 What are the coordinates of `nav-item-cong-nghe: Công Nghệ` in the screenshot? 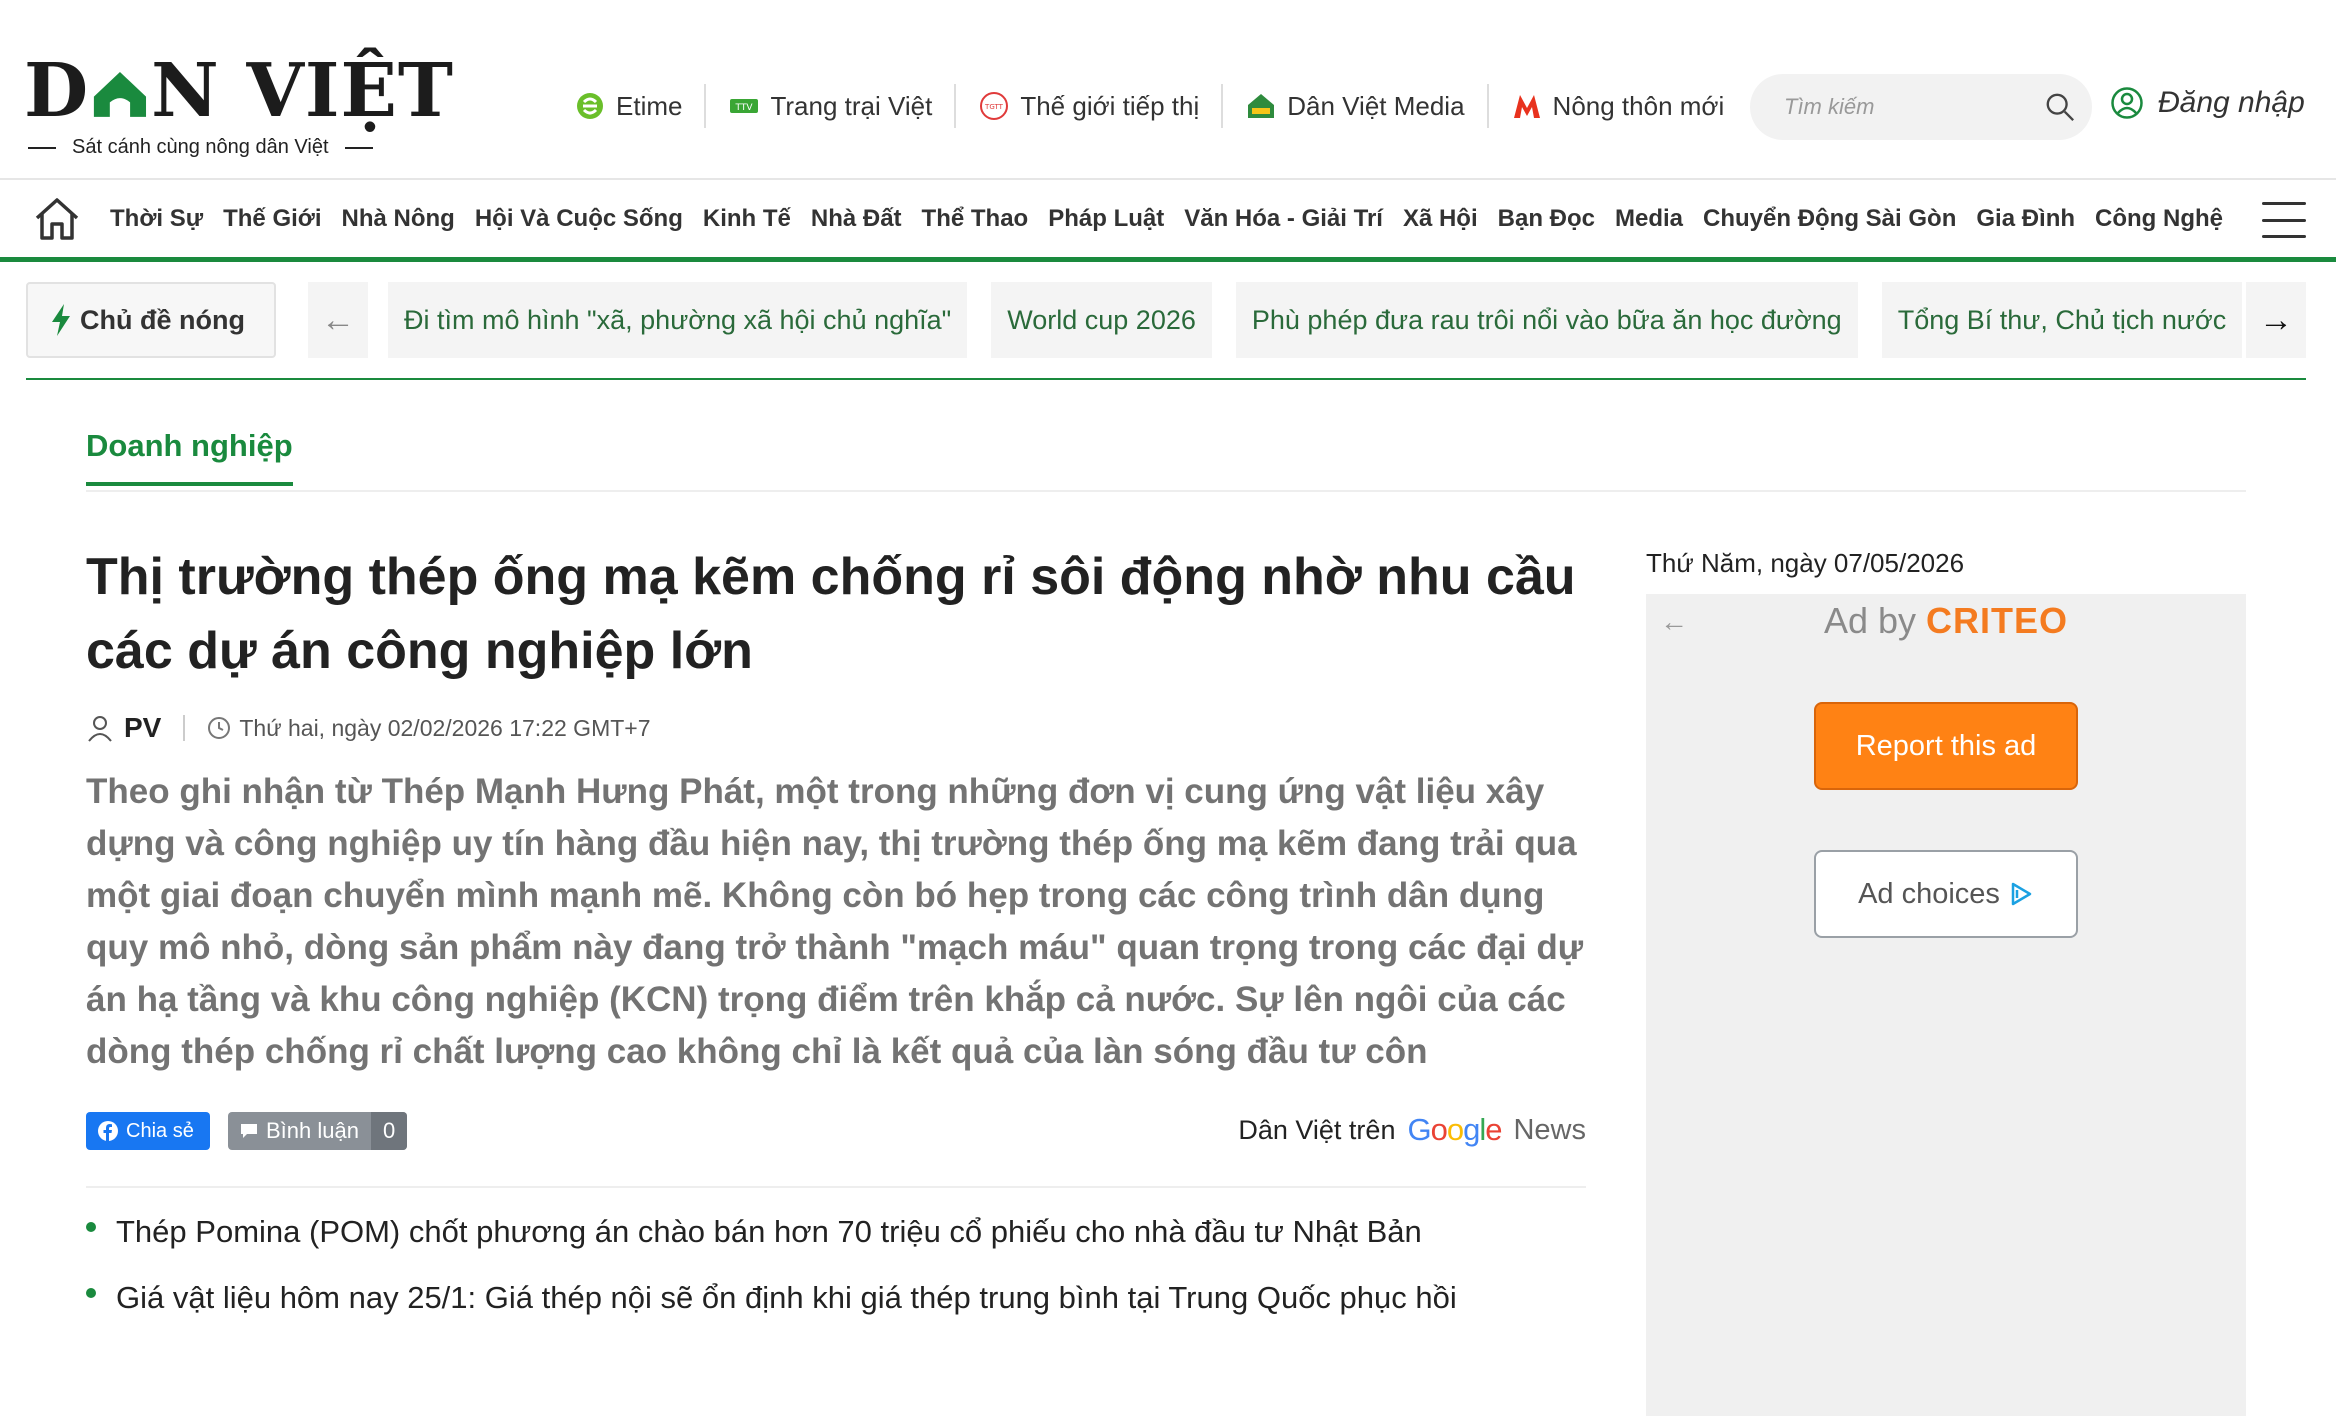 It's located at (2159, 219).